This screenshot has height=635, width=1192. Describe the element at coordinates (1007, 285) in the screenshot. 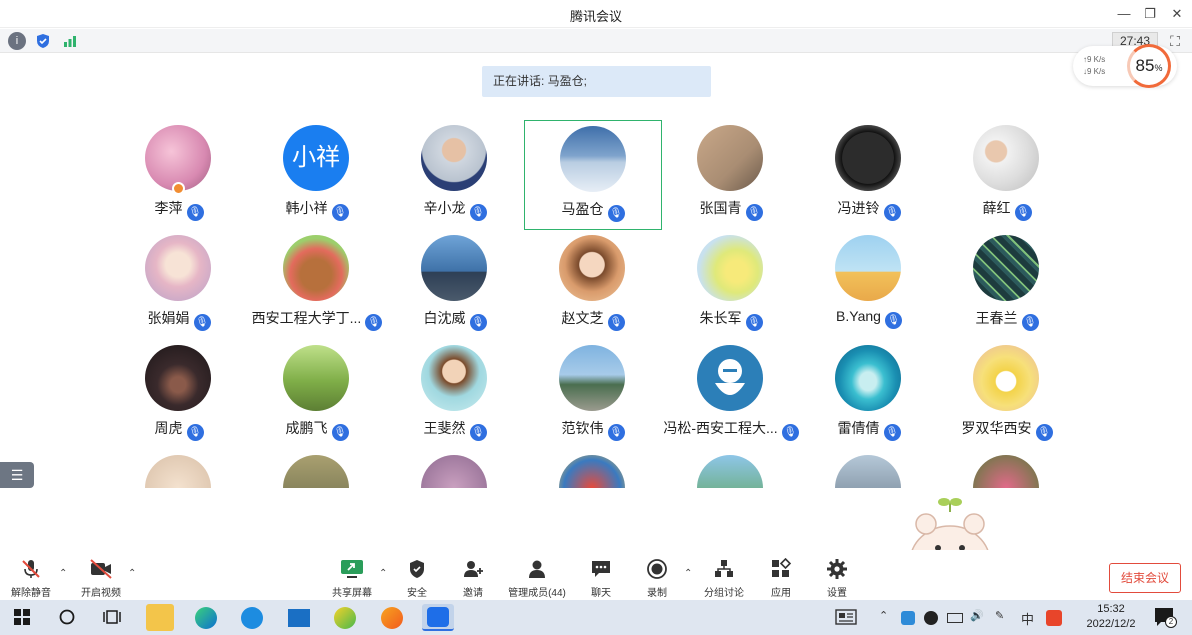

I see `participant-tile: 王春兰 🎙` at that location.